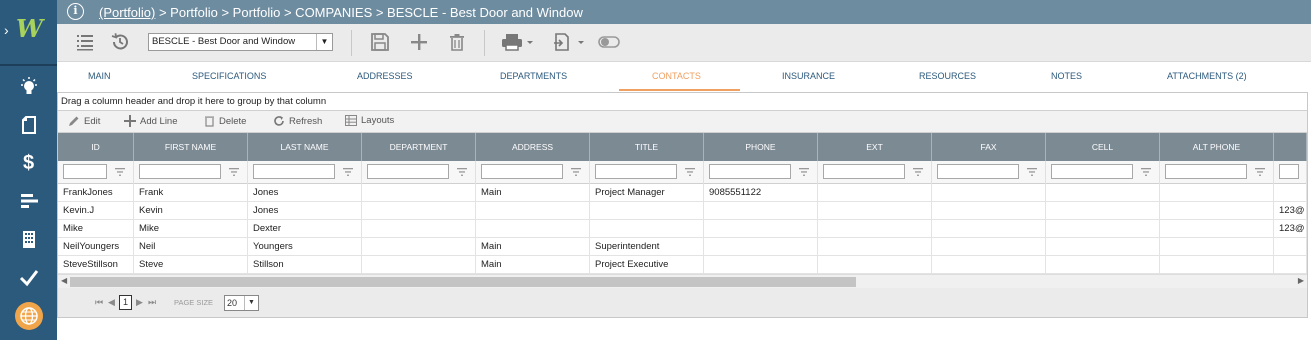  What do you see at coordinates (533, 147) in the screenshot?
I see `column-header: ADDRESS` at bounding box center [533, 147].